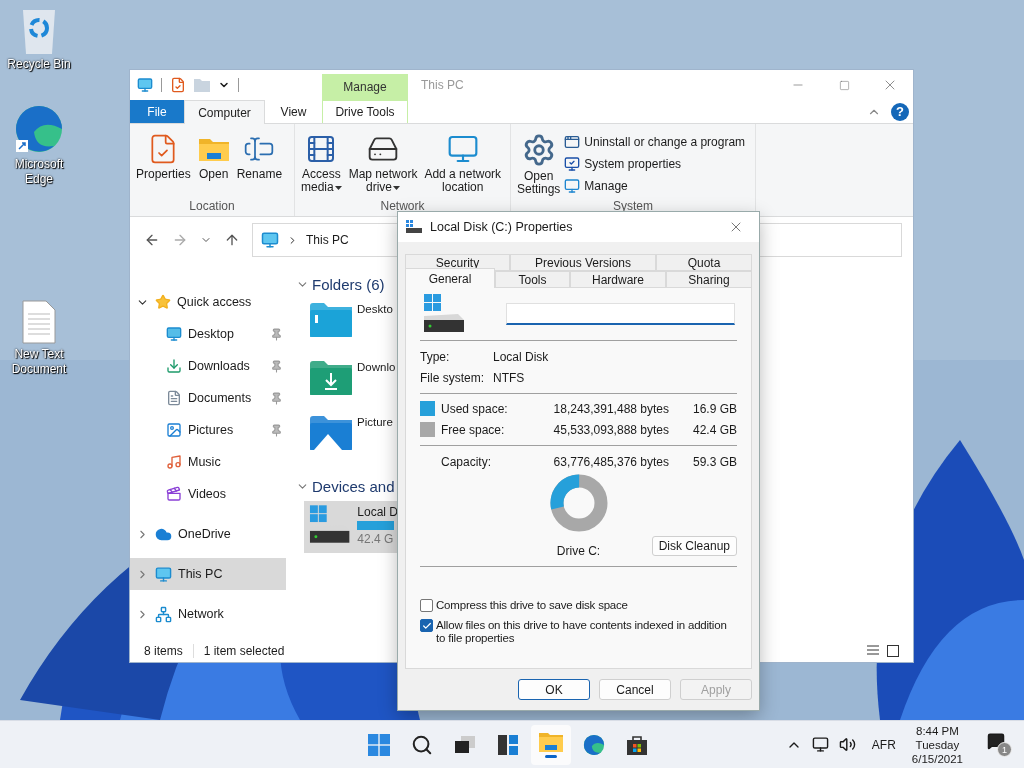 The width and height of the screenshot is (1024, 768). What do you see at coordinates (452, 378) in the screenshot?
I see `property-label: File system:` at bounding box center [452, 378].